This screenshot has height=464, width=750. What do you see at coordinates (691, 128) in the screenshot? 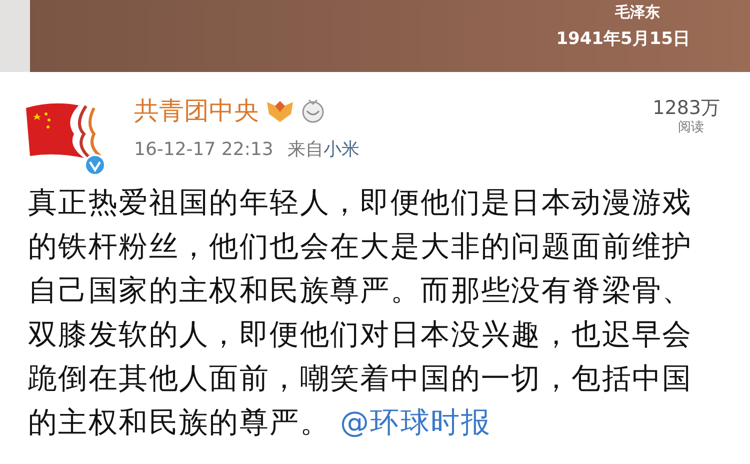
I see `read-label: 阅读` at bounding box center [691, 128].